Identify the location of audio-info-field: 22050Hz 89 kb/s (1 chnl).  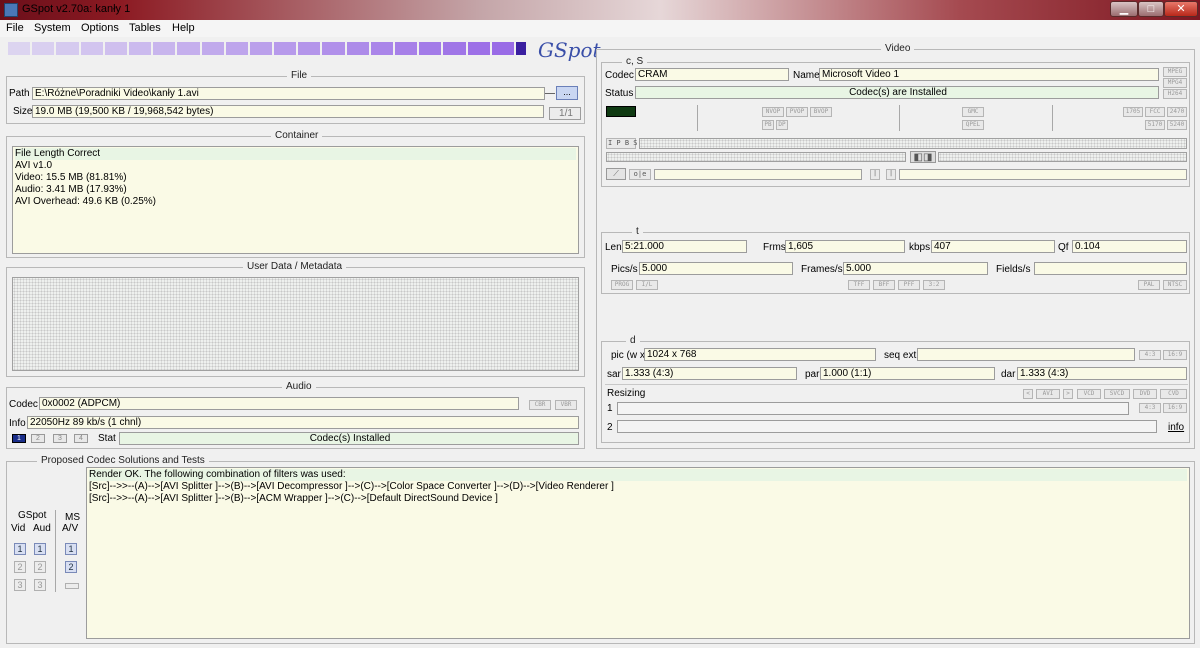
(303, 422).